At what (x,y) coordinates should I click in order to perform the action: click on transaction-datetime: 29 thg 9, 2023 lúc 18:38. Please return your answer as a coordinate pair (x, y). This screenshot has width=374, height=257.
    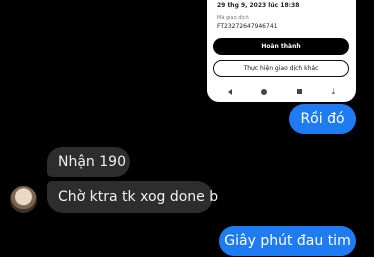
    Looking at the image, I should click on (258, 5).